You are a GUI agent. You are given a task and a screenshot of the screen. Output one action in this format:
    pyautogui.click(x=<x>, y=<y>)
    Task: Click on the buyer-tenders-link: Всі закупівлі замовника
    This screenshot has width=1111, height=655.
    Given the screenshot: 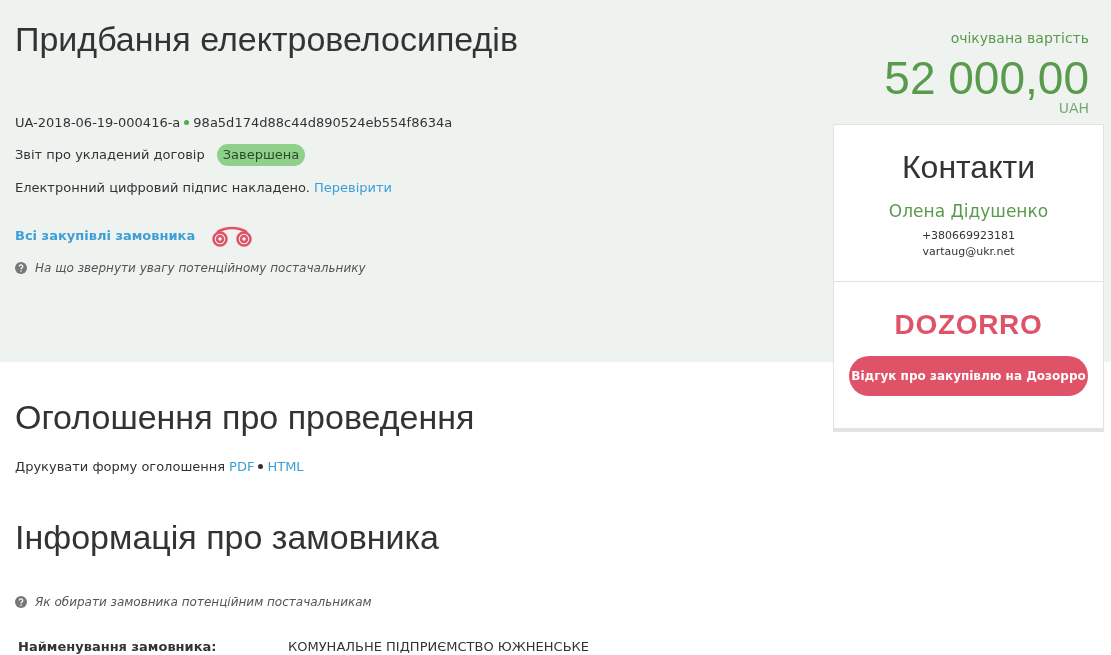 What is the action you would take?
    pyautogui.click(x=105, y=236)
    